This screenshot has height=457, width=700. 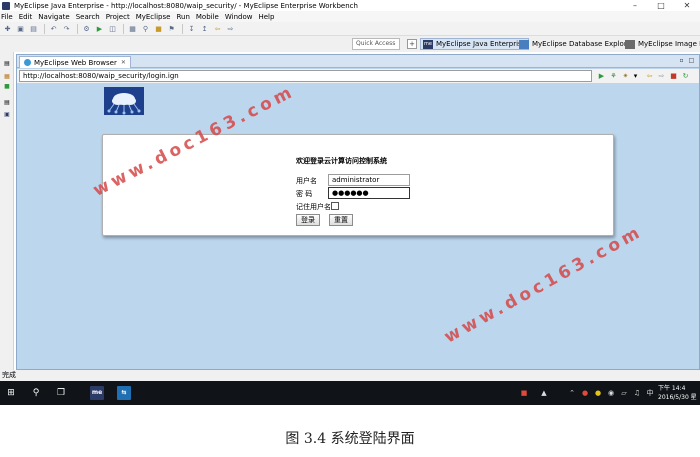 I want to click on package-explorer-icon: ▦, so click(x=7, y=77).